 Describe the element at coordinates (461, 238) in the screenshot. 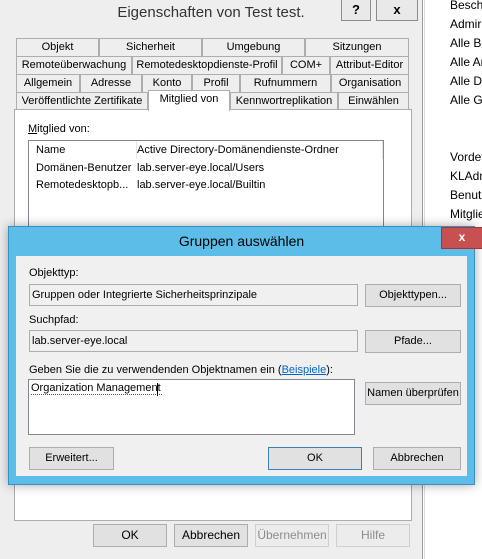

I see `close-icon: x` at that location.